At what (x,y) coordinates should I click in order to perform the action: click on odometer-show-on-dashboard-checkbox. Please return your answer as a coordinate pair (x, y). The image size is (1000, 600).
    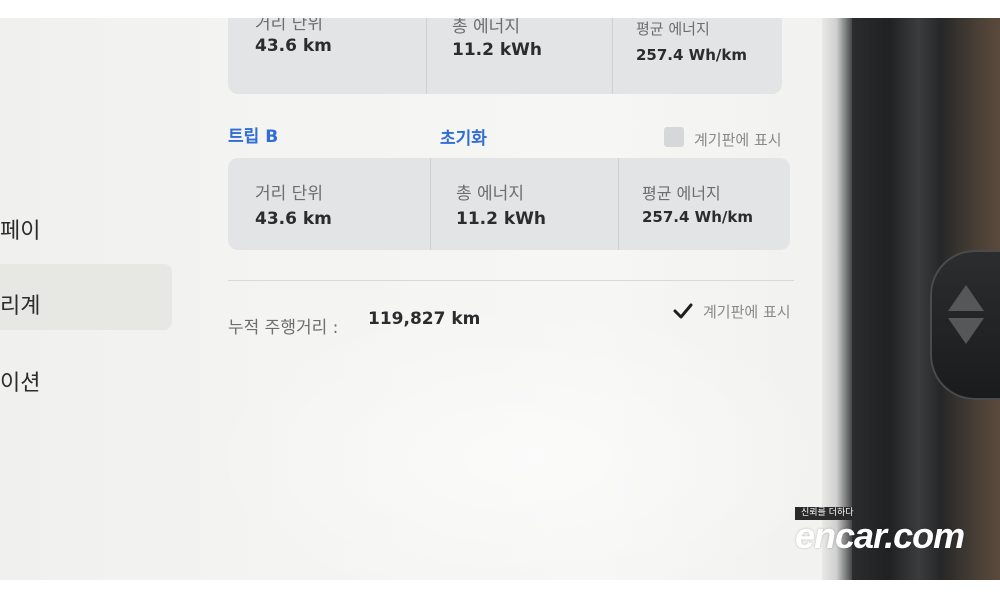
    Looking at the image, I should click on (684, 312).